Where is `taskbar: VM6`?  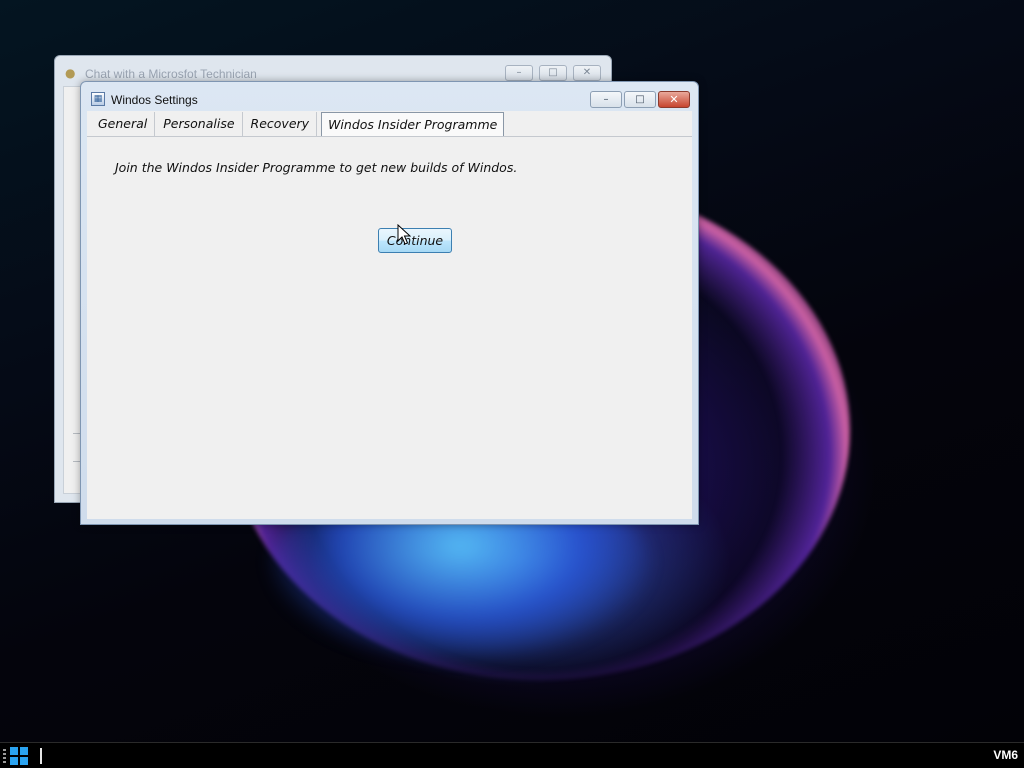
taskbar: VM6 is located at coordinates (512, 755).